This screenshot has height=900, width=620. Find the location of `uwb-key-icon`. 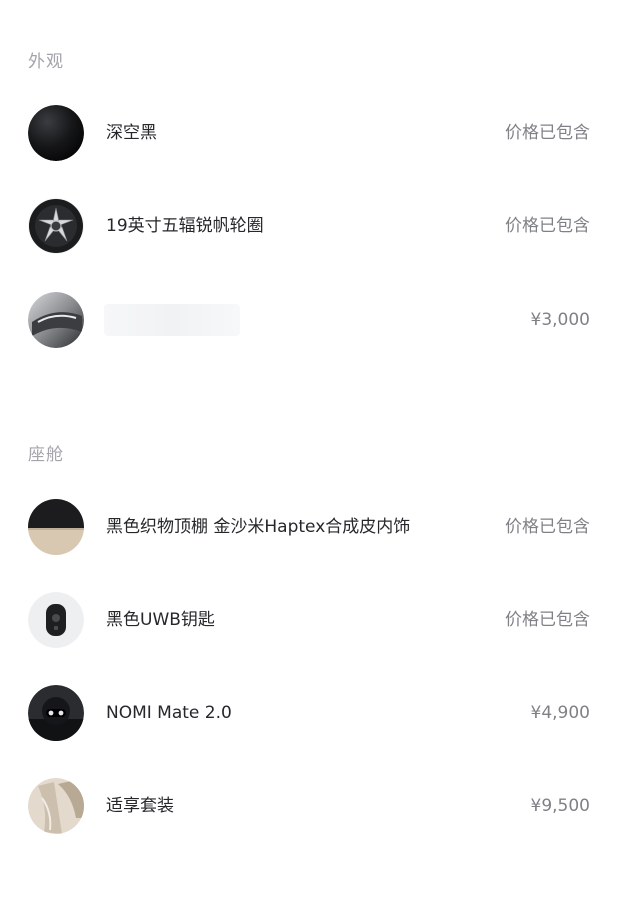

uwb-key-icon is located at coordinates (56, 620).